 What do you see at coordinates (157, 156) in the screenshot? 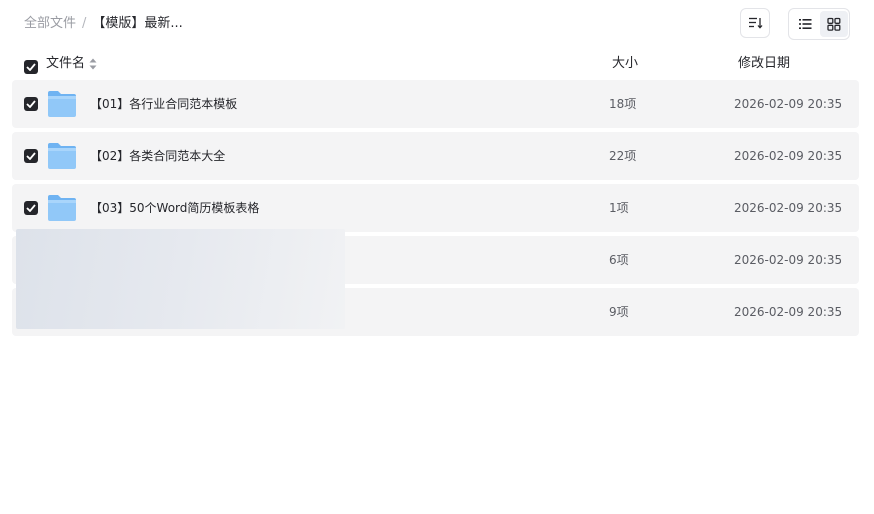
I see `file-name: 【02】各类合同范本大全` at bounding box center [157, 156].